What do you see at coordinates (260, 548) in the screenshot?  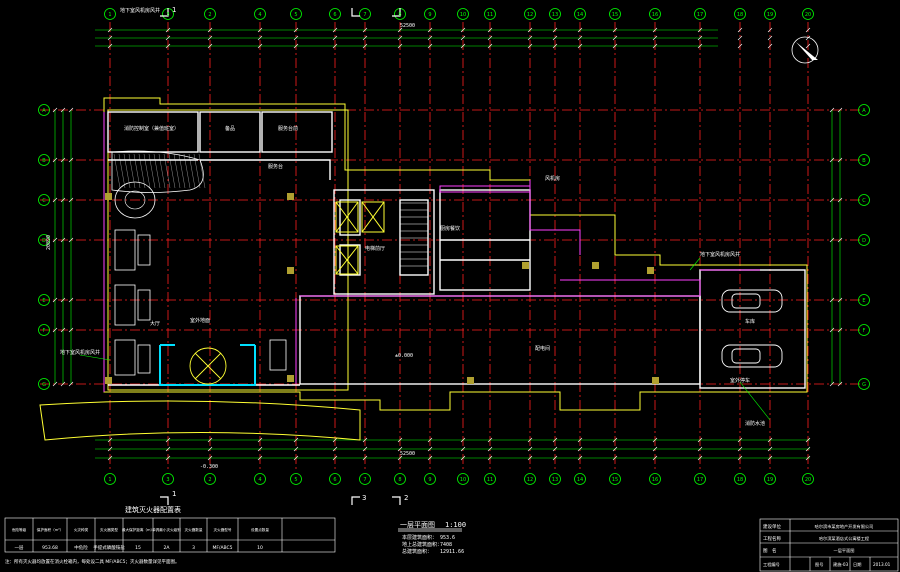 I see `extinguisher-table-cell: 10` at bounding box center [260, 548].